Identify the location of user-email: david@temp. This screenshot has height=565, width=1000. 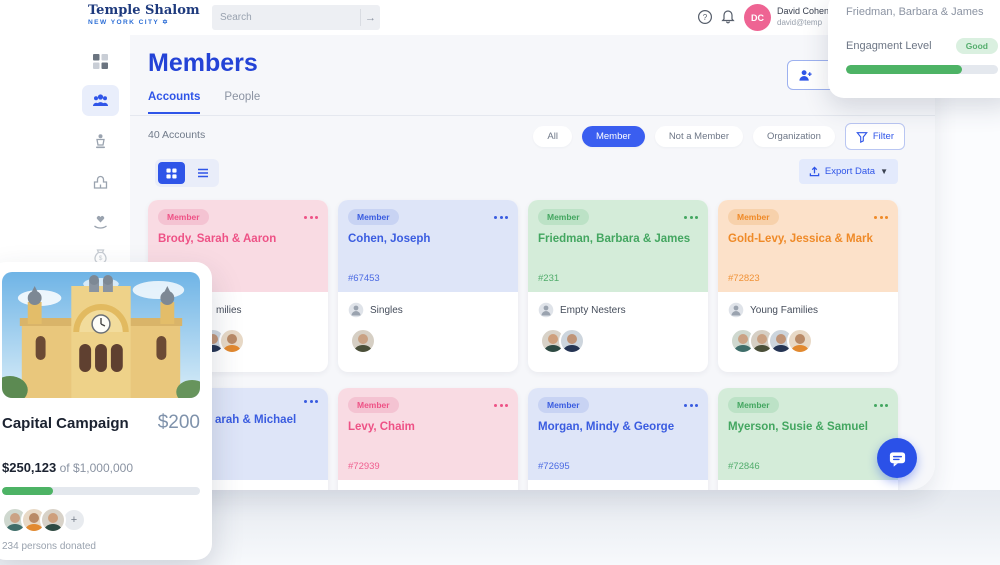
(800, 22).